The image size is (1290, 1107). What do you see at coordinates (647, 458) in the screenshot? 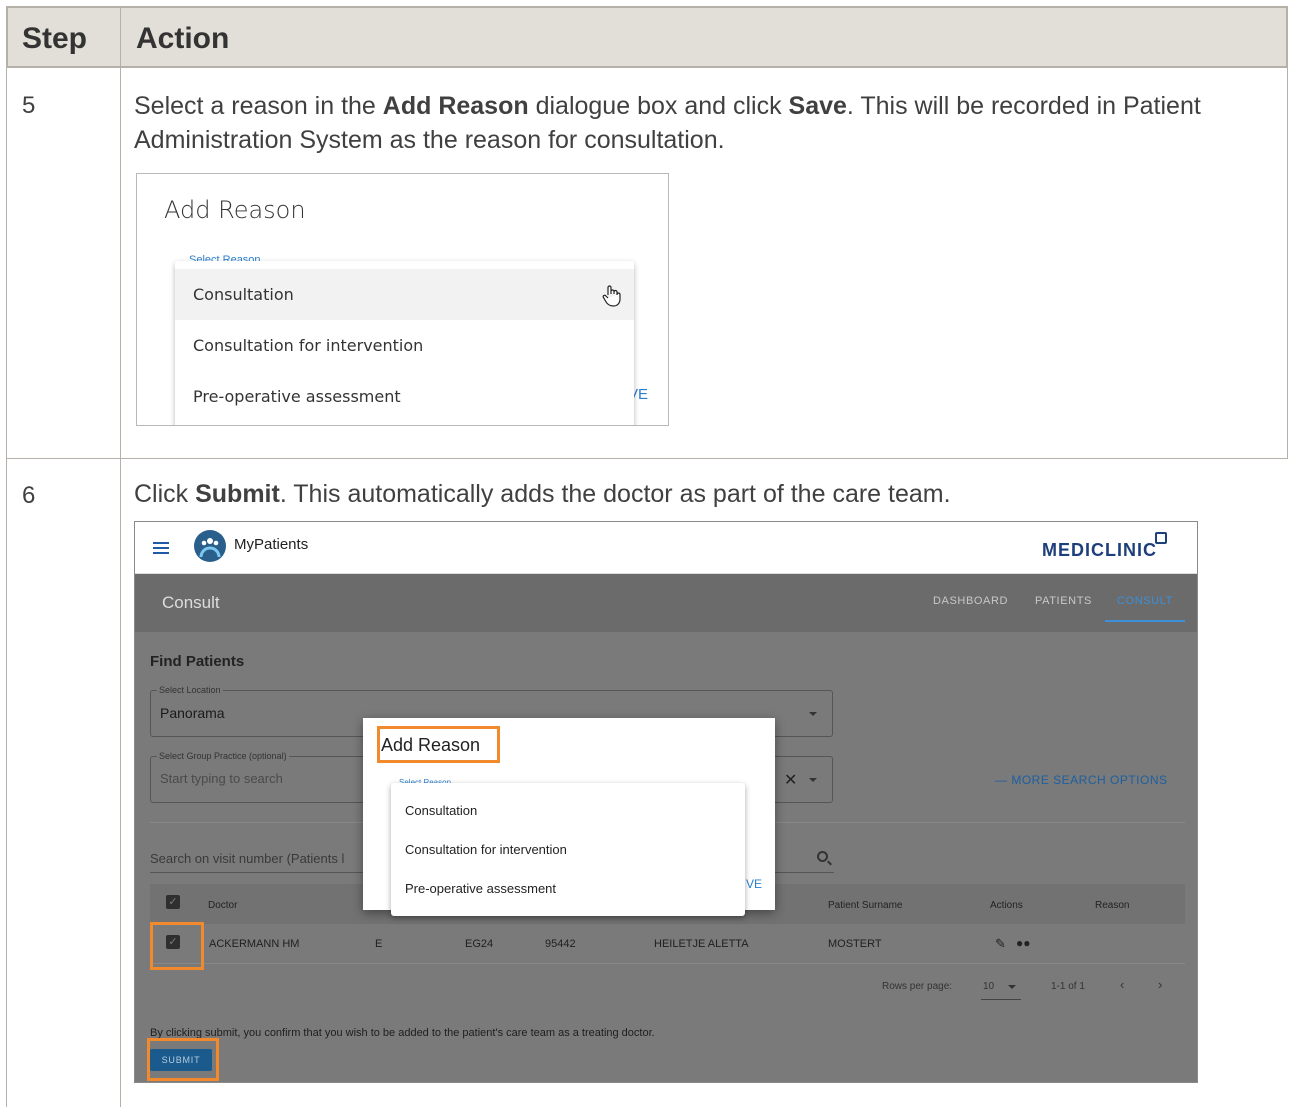
I see `table-row-divider` at bounding box center [647, 458].